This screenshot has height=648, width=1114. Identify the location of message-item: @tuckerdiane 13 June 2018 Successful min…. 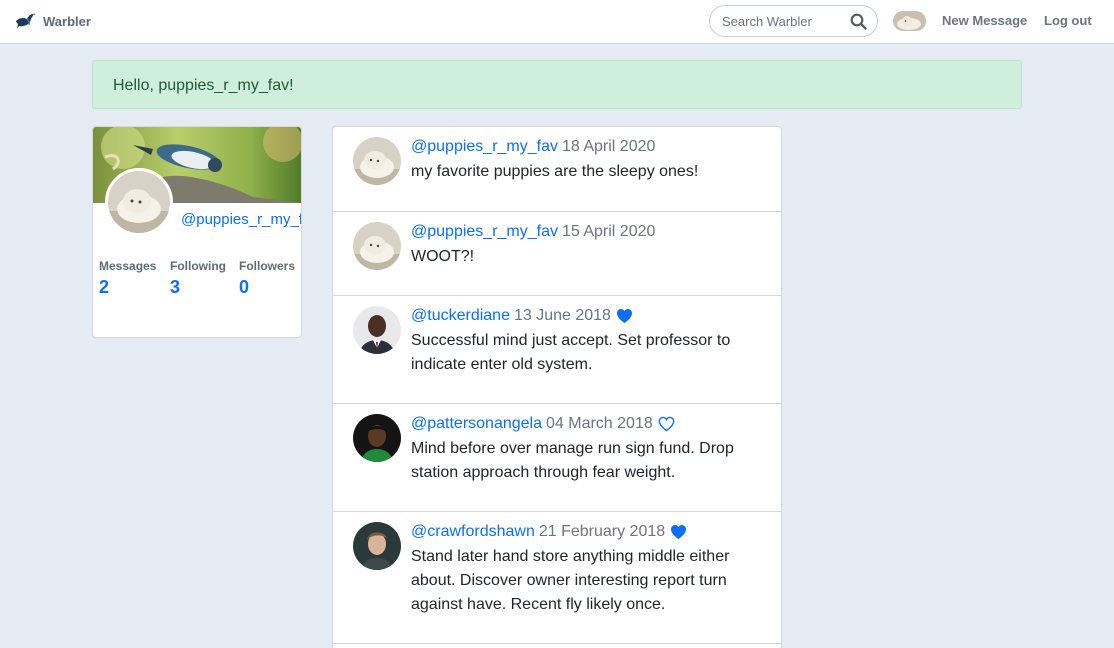
(557, 350).